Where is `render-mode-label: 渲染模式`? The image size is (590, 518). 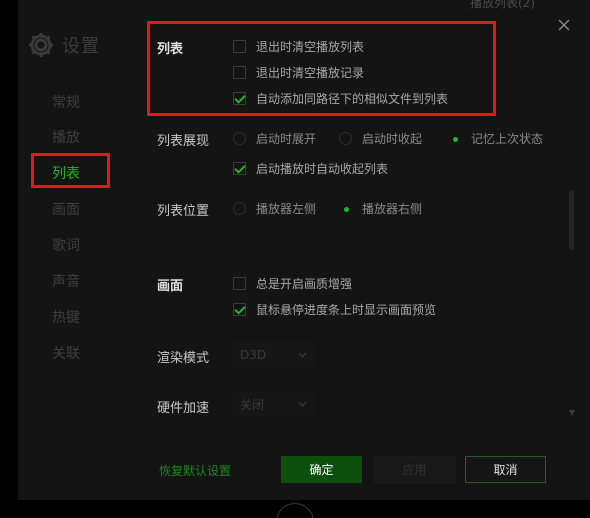 render-mode-label: 渲染模式 is located at coordinates (183, 358).